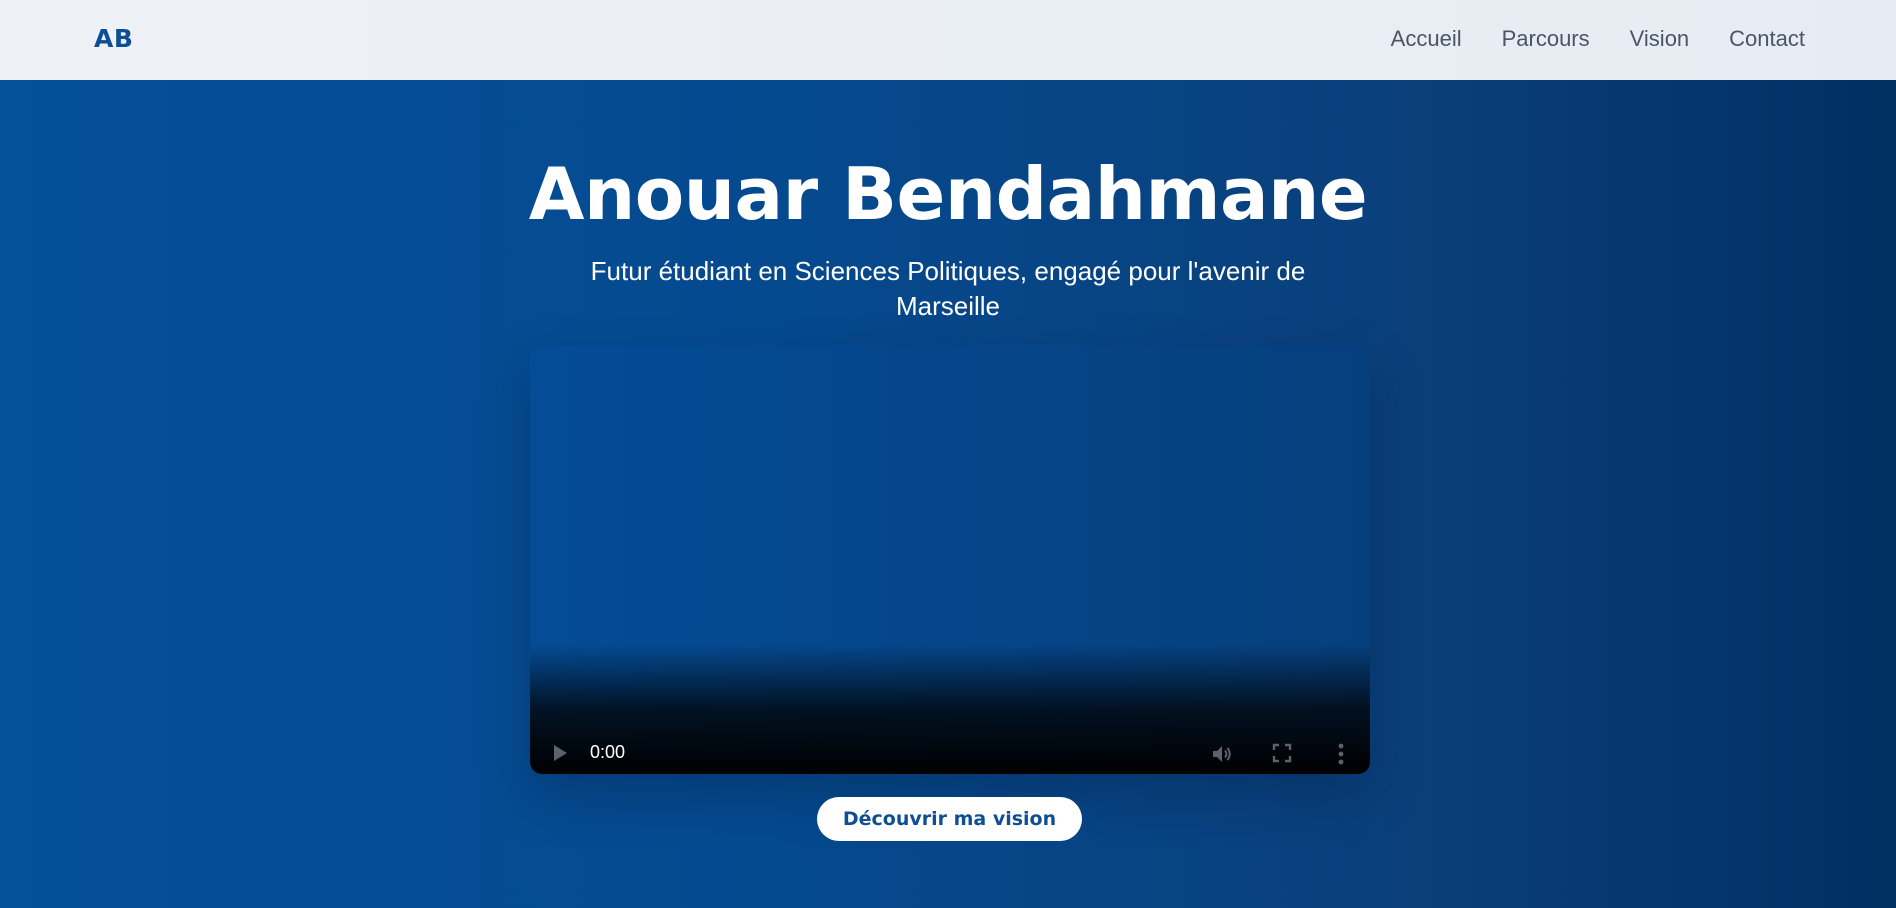  What do you see at coordinates (1660, 39) in the screenshot?
I see `nav-link-vision: Vision` at bounding box center [1660, 39].